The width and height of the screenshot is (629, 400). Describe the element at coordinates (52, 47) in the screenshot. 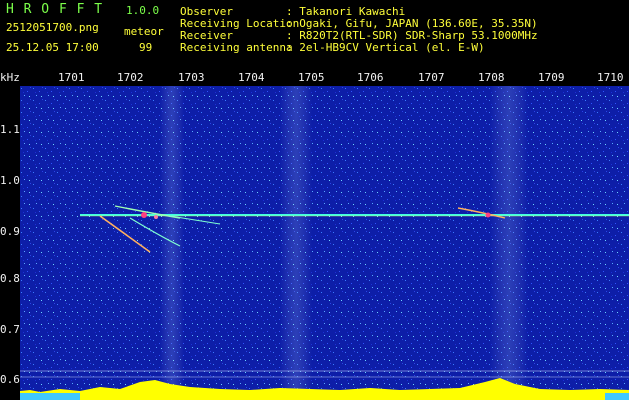

I see `date-time: 25.12.05 17:00` at that location.